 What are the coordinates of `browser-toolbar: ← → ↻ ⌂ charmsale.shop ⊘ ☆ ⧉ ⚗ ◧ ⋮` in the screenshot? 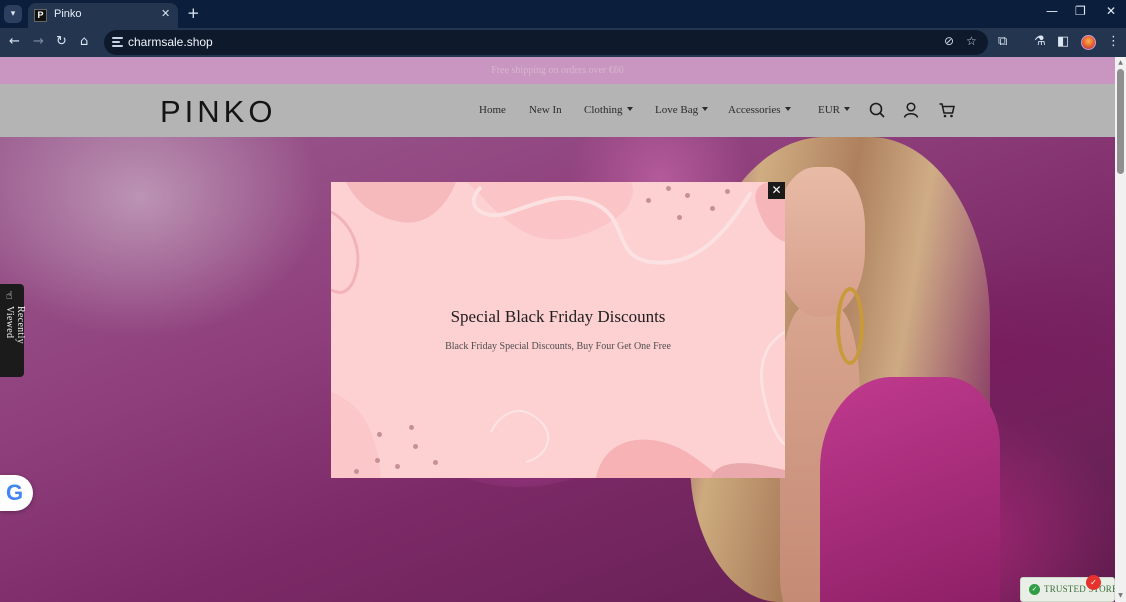 It's located at (563, 42).